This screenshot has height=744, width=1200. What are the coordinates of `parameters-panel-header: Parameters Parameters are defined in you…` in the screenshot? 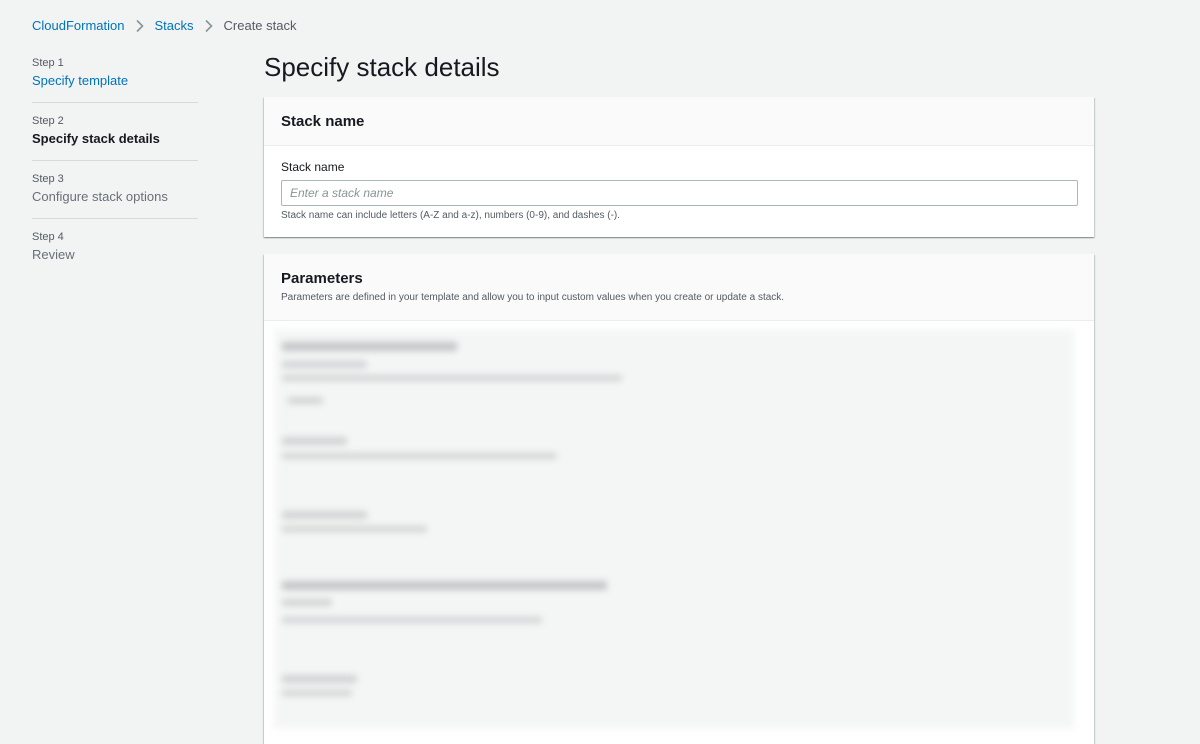 It's located at (679, 287).